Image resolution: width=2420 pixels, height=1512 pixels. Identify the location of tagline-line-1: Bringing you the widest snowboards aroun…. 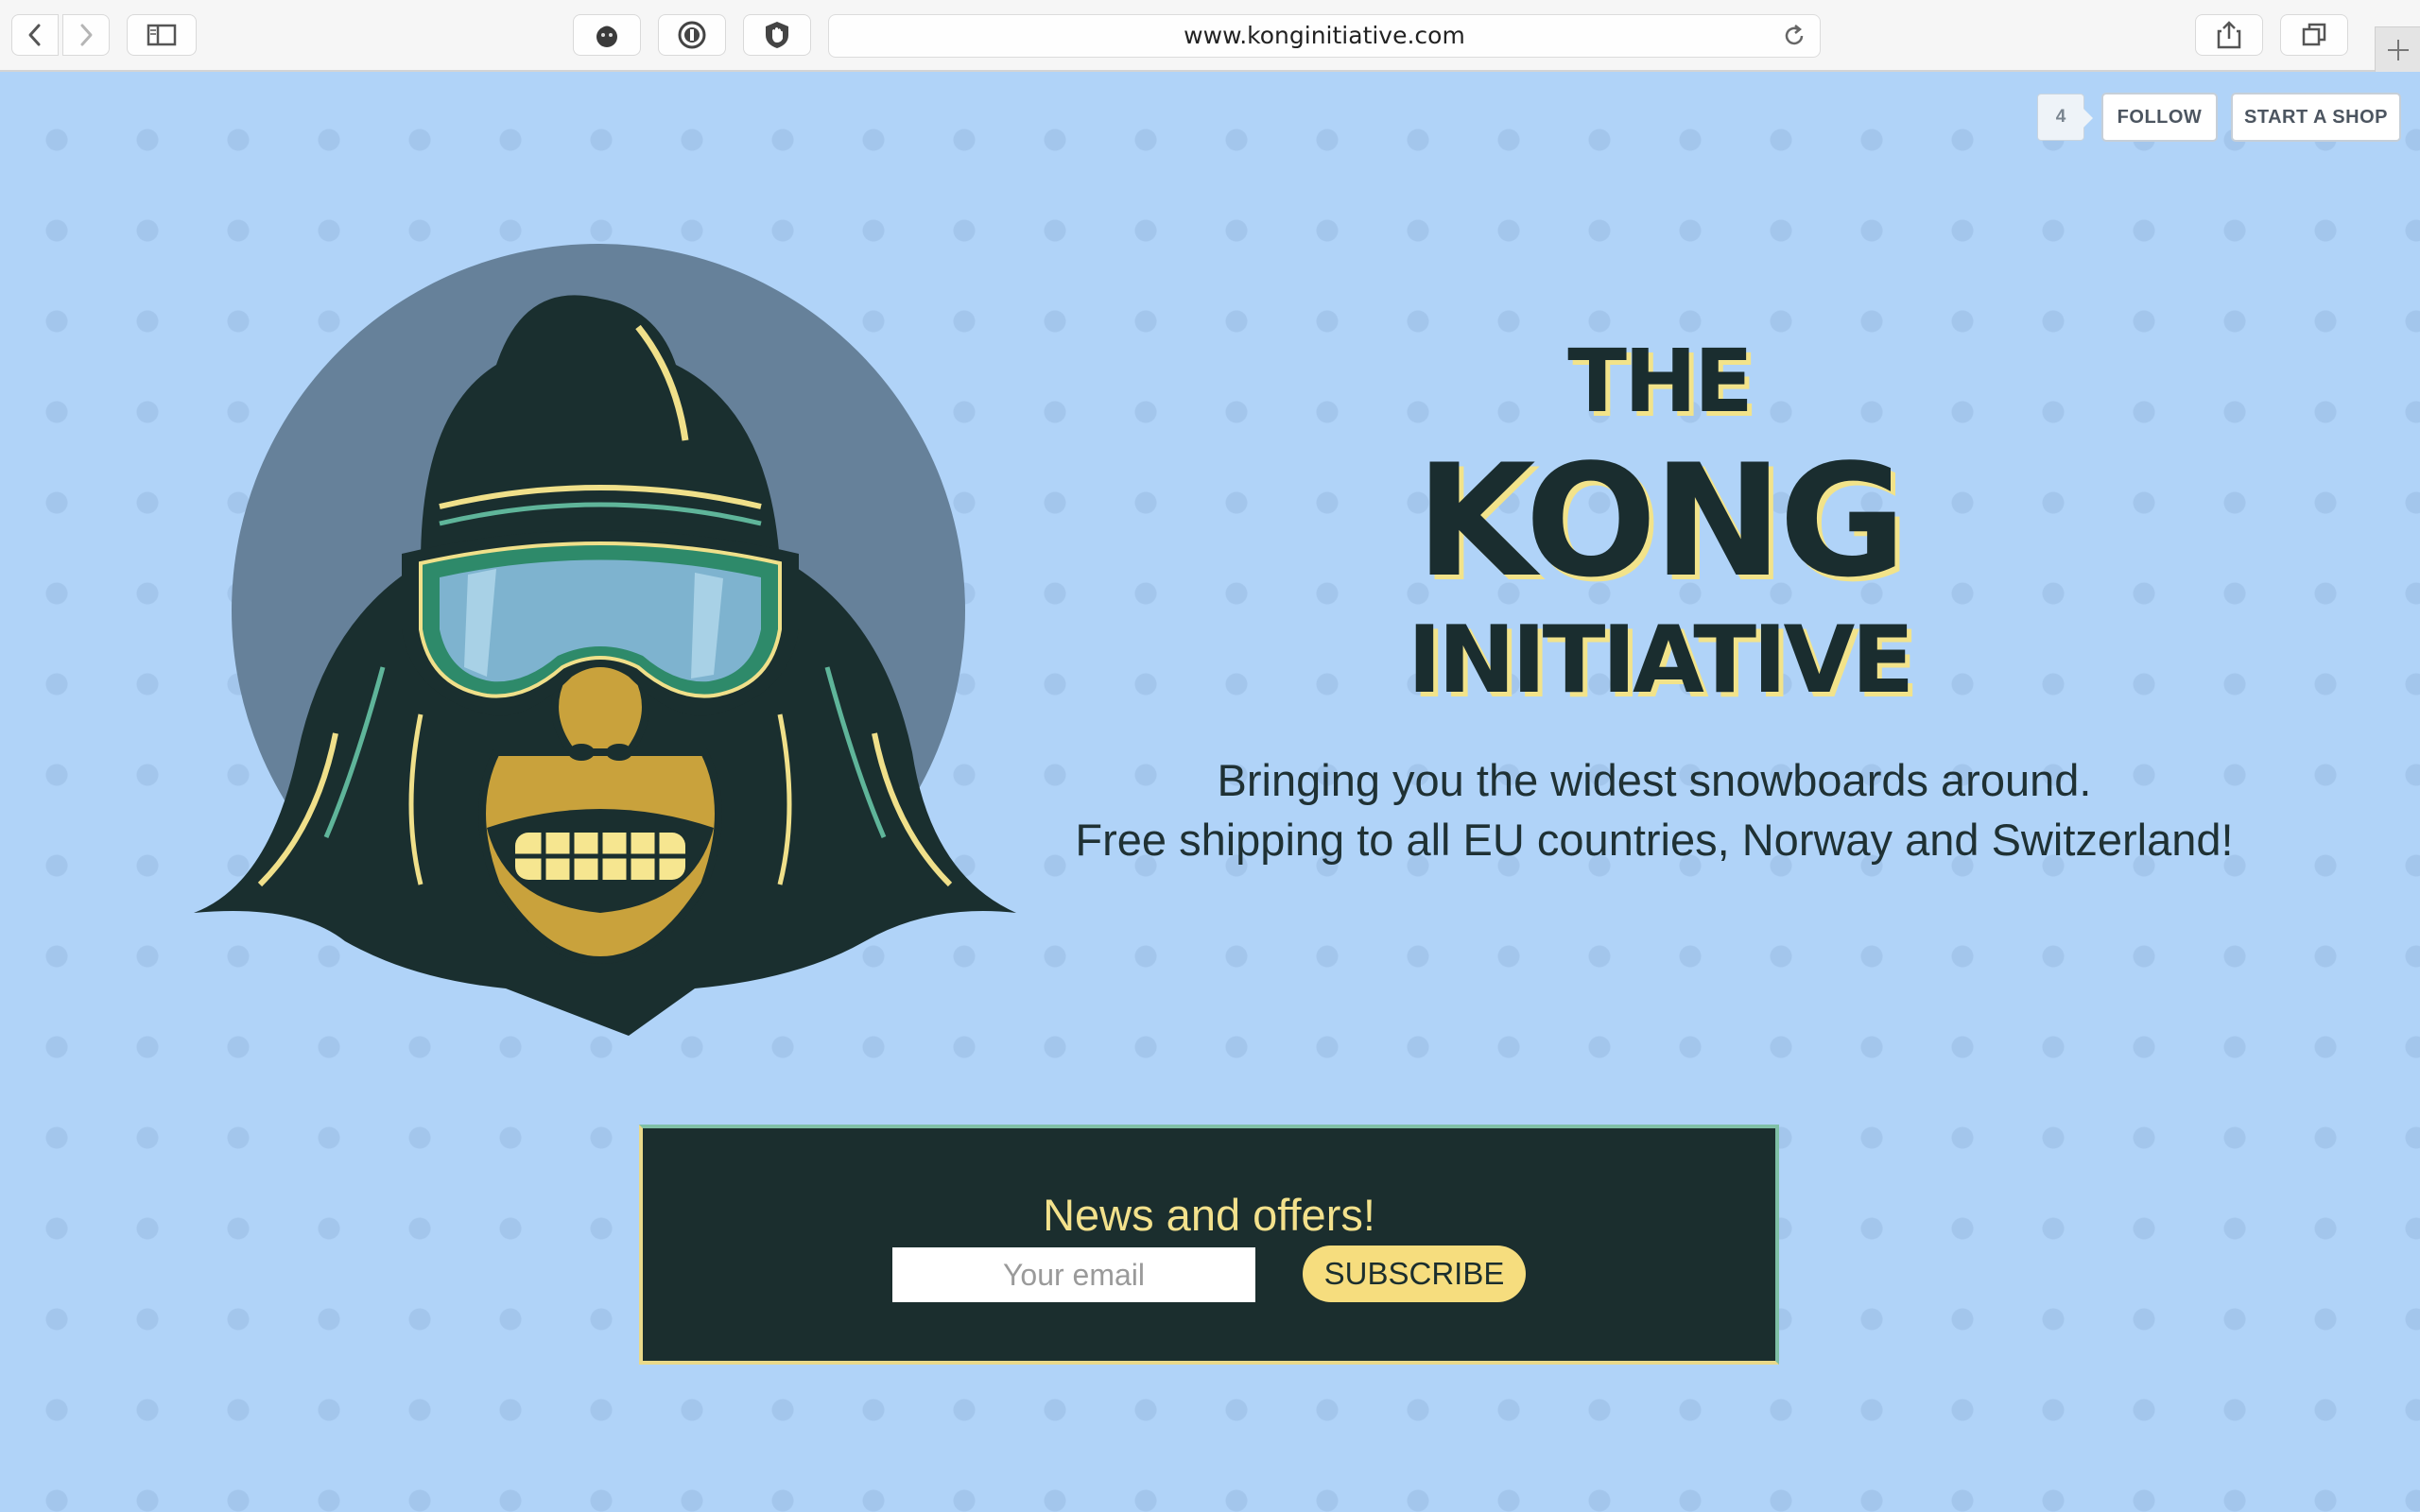
(1654, 780).